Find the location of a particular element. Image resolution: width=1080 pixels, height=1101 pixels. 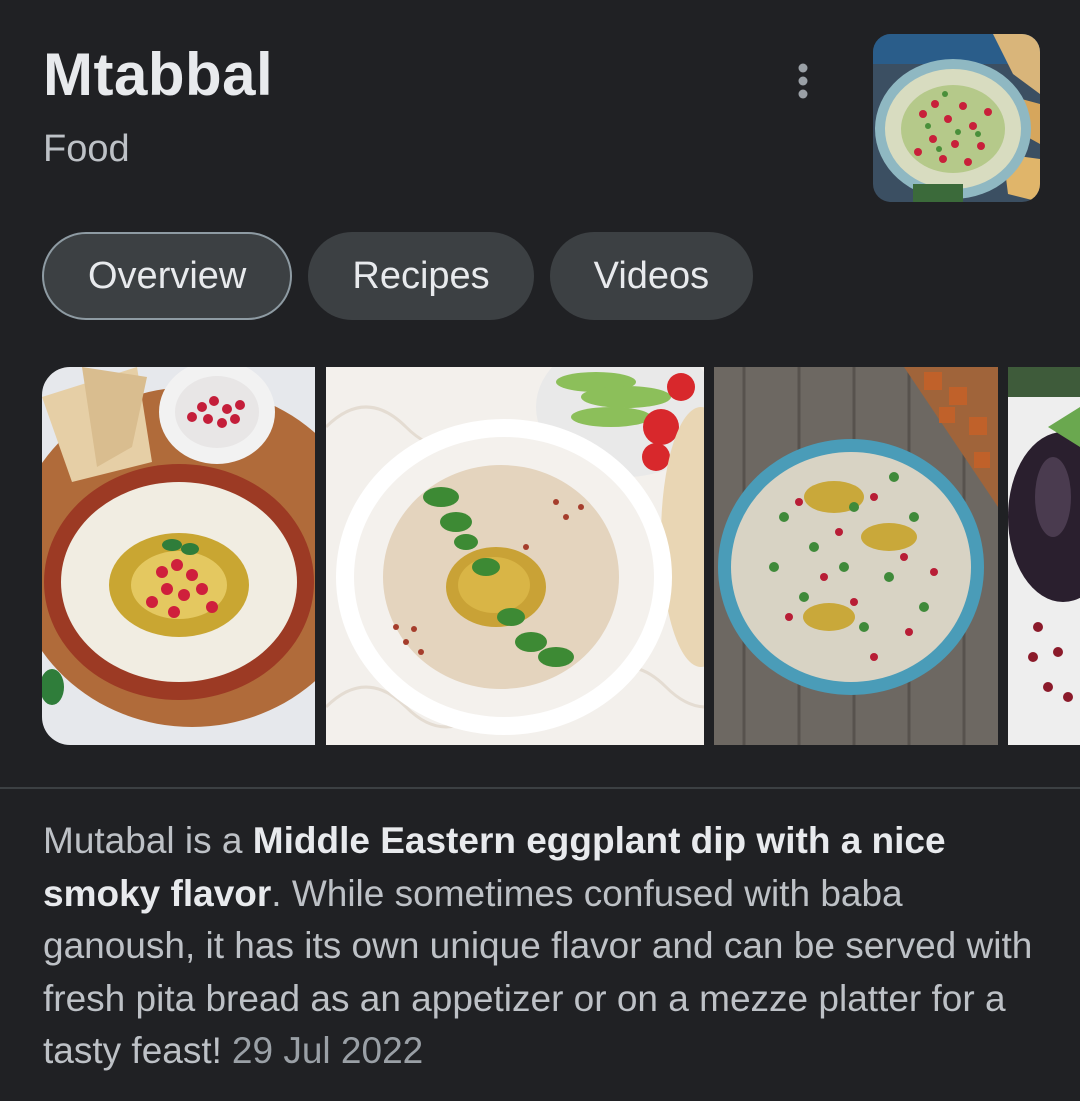

more-vert-icon is located at coordinates (803, 81).